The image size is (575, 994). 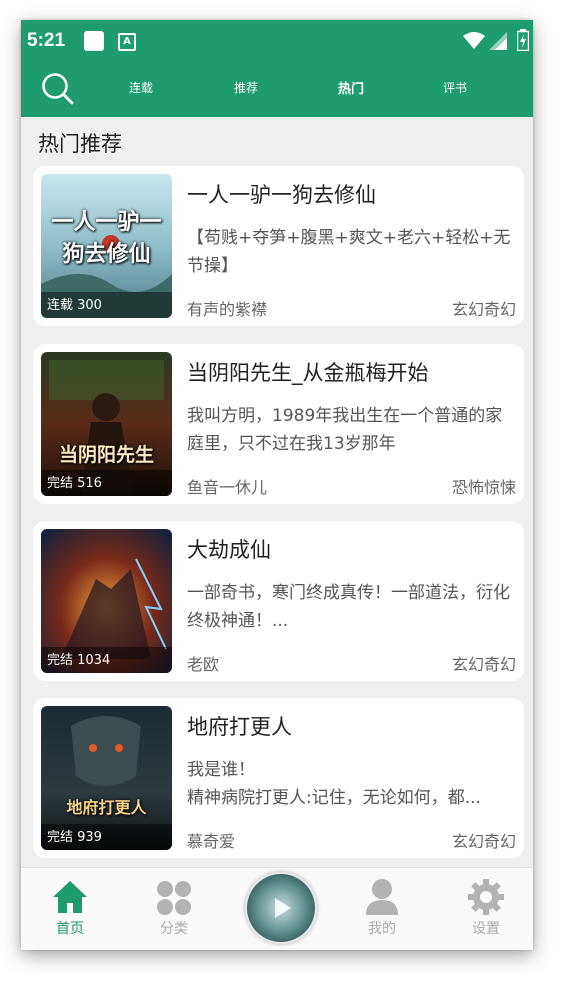 What do you see at coordinates (486, 897) in the screenshot?
I see `gear-icon` at bounding box center [486, 897].